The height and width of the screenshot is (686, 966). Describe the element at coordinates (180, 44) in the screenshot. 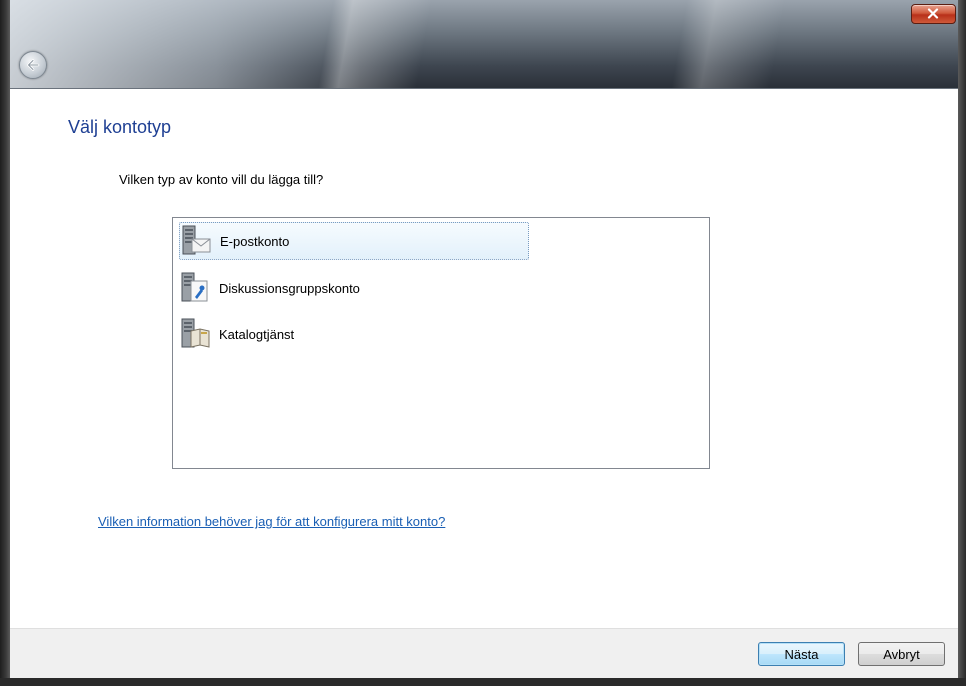

I see `title-bar-glass` at that location.